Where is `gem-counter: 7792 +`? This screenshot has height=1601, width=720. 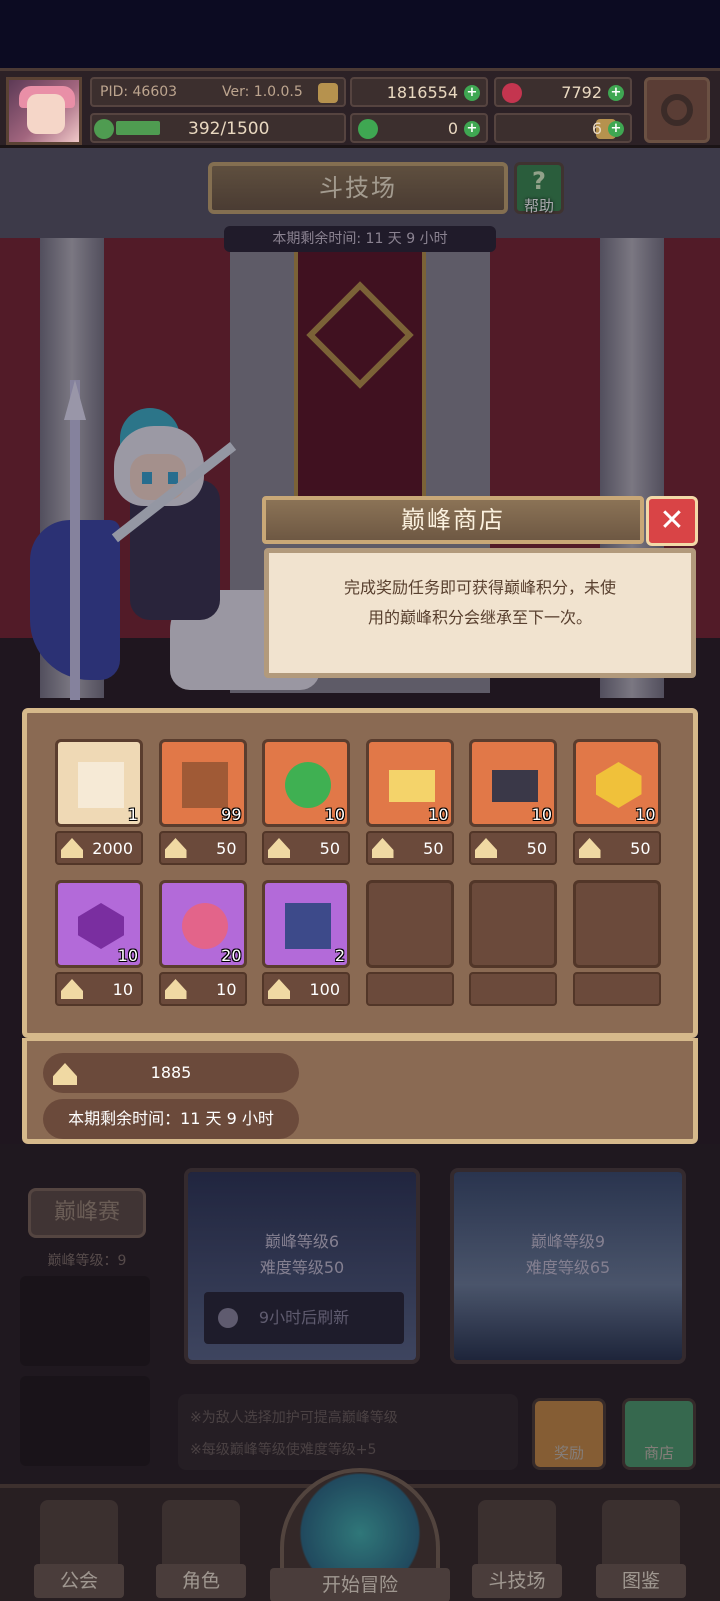 gem-counter: 7792 + is located at coordinates (563, 92).